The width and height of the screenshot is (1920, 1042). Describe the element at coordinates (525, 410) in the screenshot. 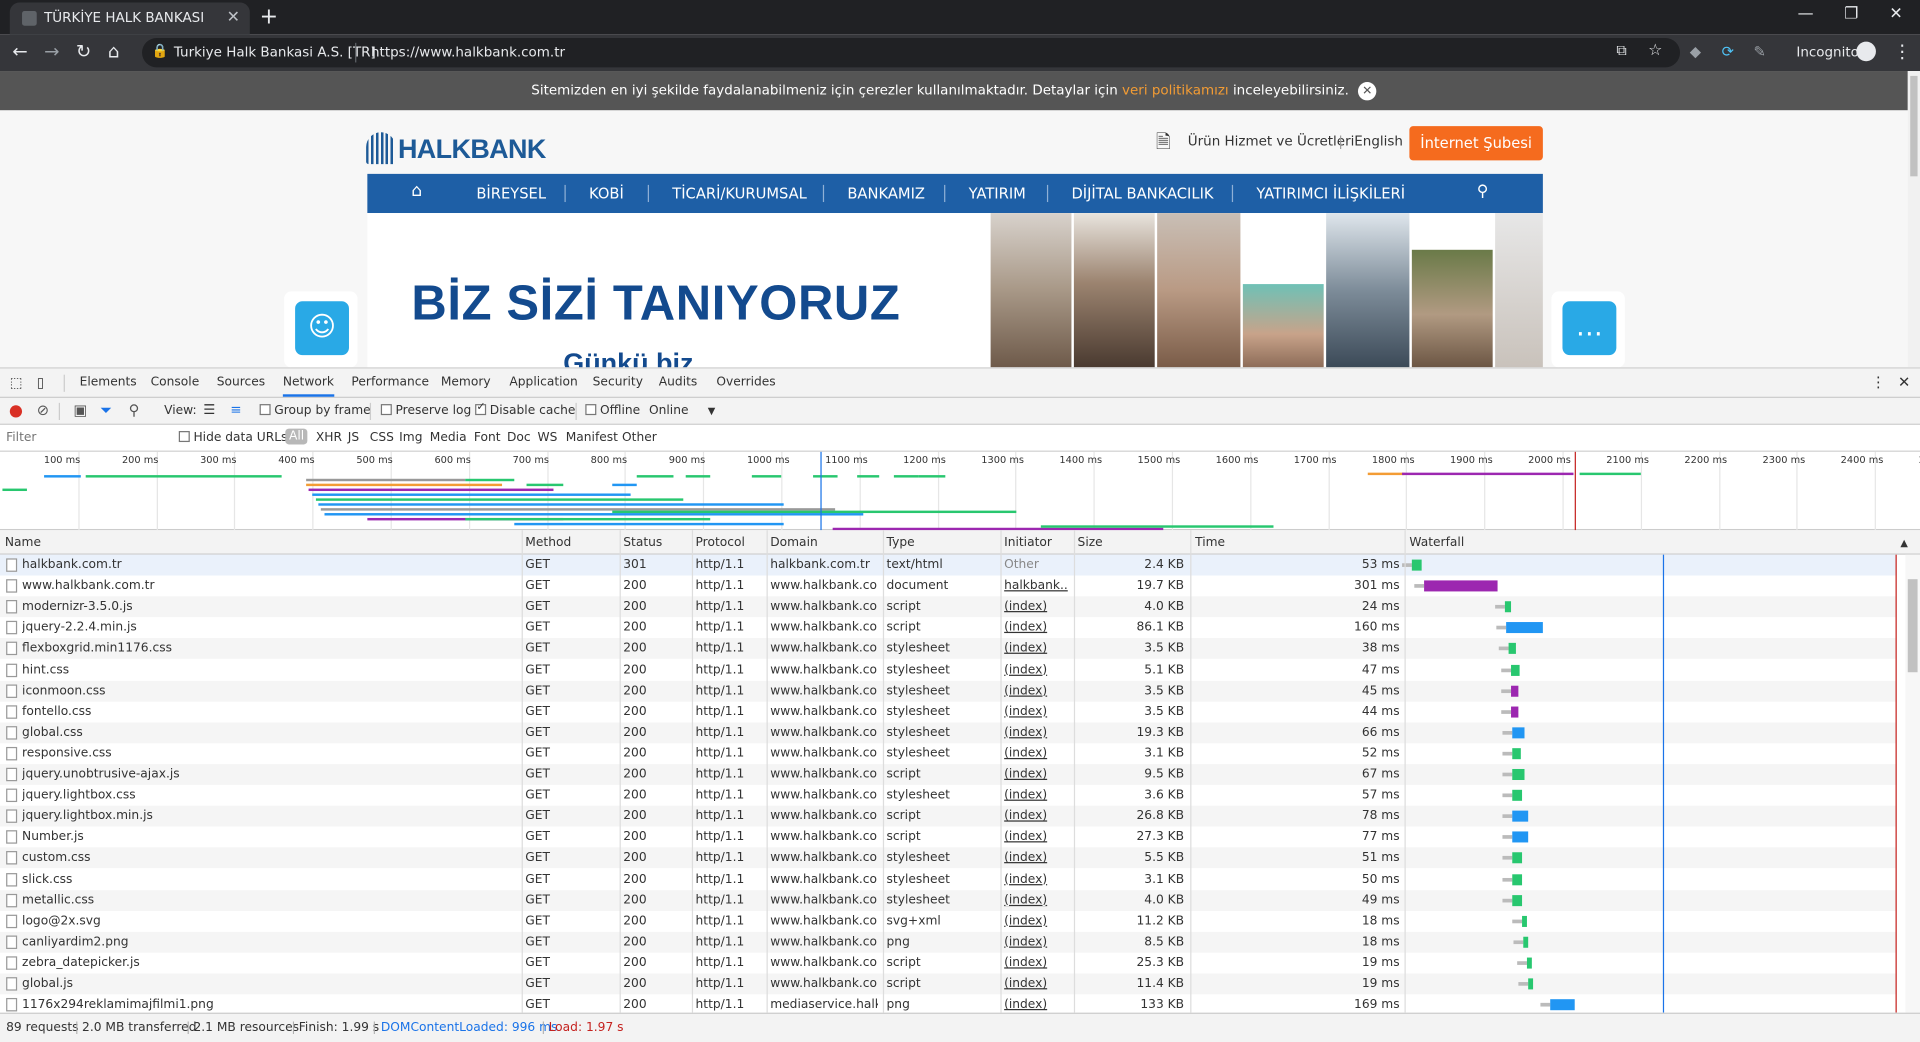

I see `disable-cache-checkbox: Disable cache` at that location.